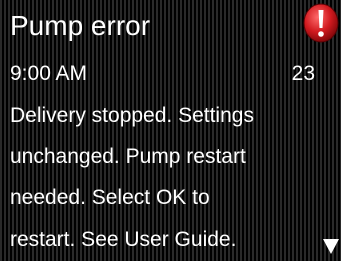 This screenshot has height=261, width=341. Describe the element at coordinates (49, 73) in the screenshot. I see `time-display: 9:00 AM` at that location.